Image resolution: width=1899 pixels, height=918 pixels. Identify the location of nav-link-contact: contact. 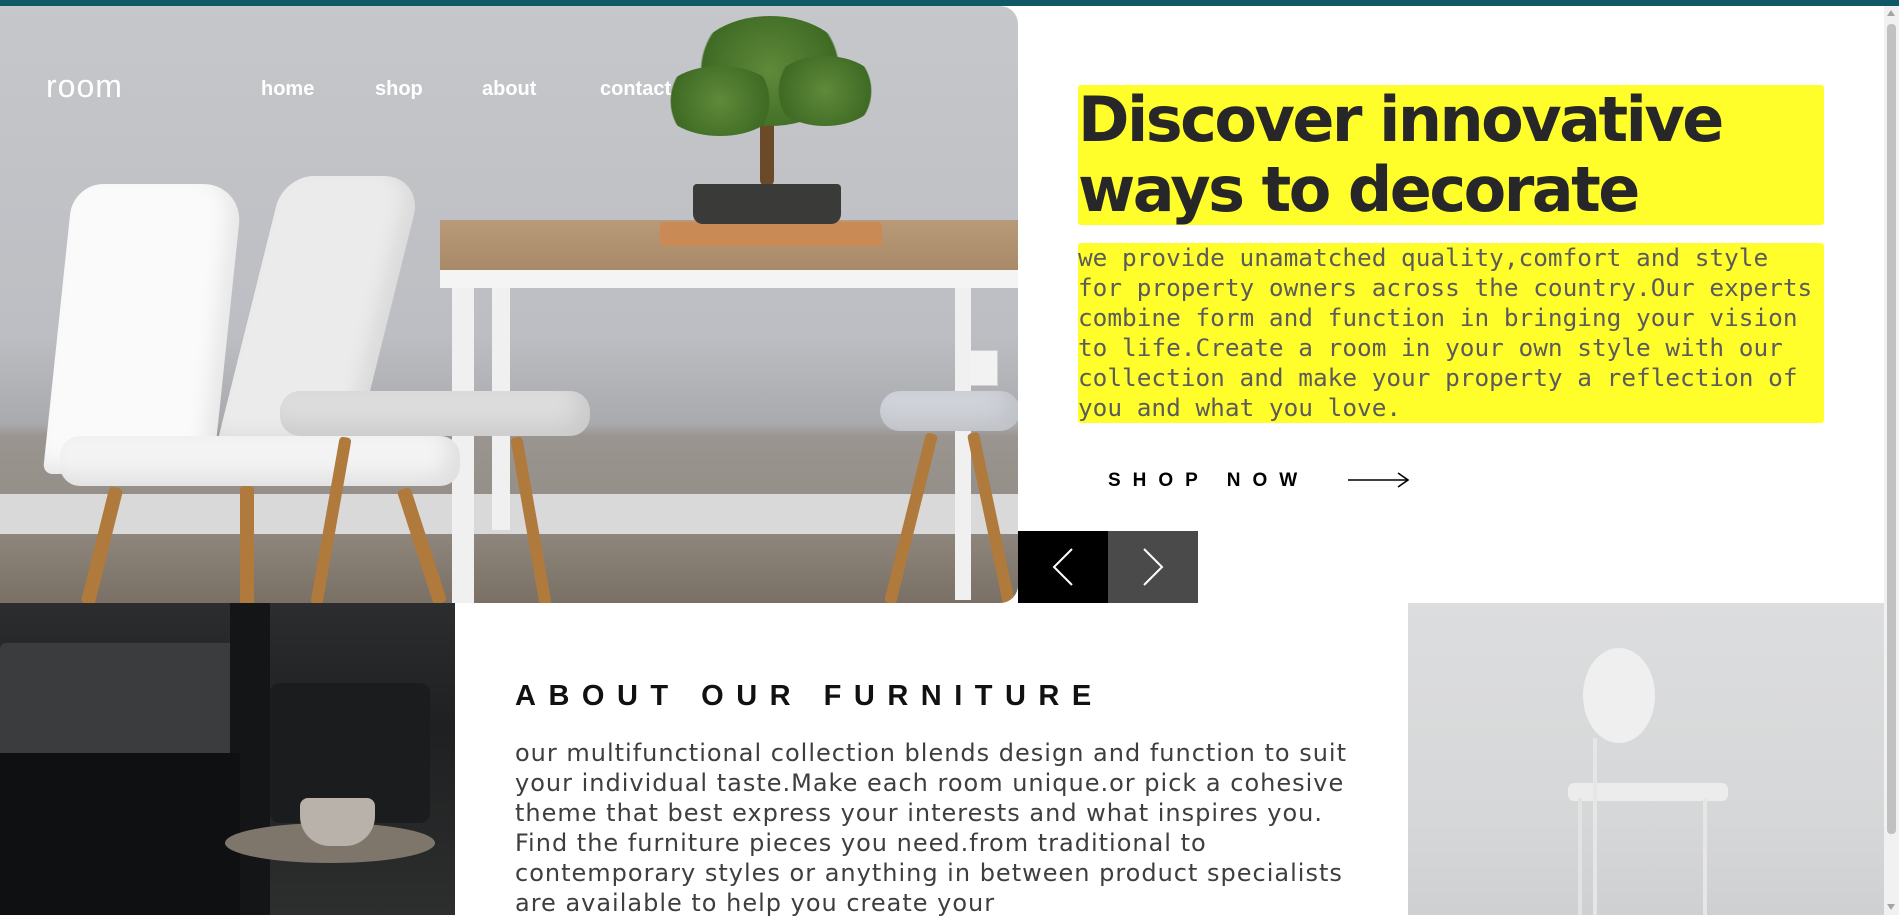
(635, 89).